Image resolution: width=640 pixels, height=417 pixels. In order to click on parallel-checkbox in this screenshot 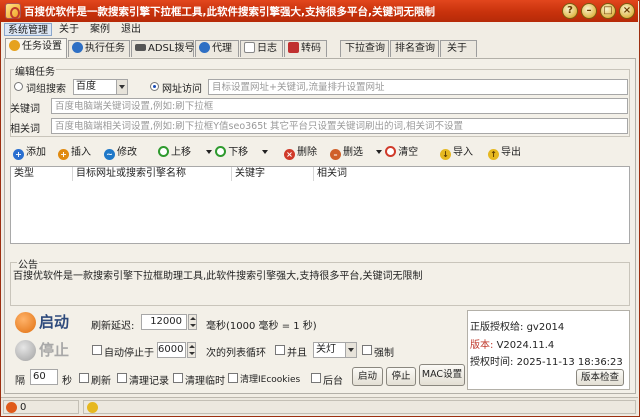, I will do `click(280, 350)`.